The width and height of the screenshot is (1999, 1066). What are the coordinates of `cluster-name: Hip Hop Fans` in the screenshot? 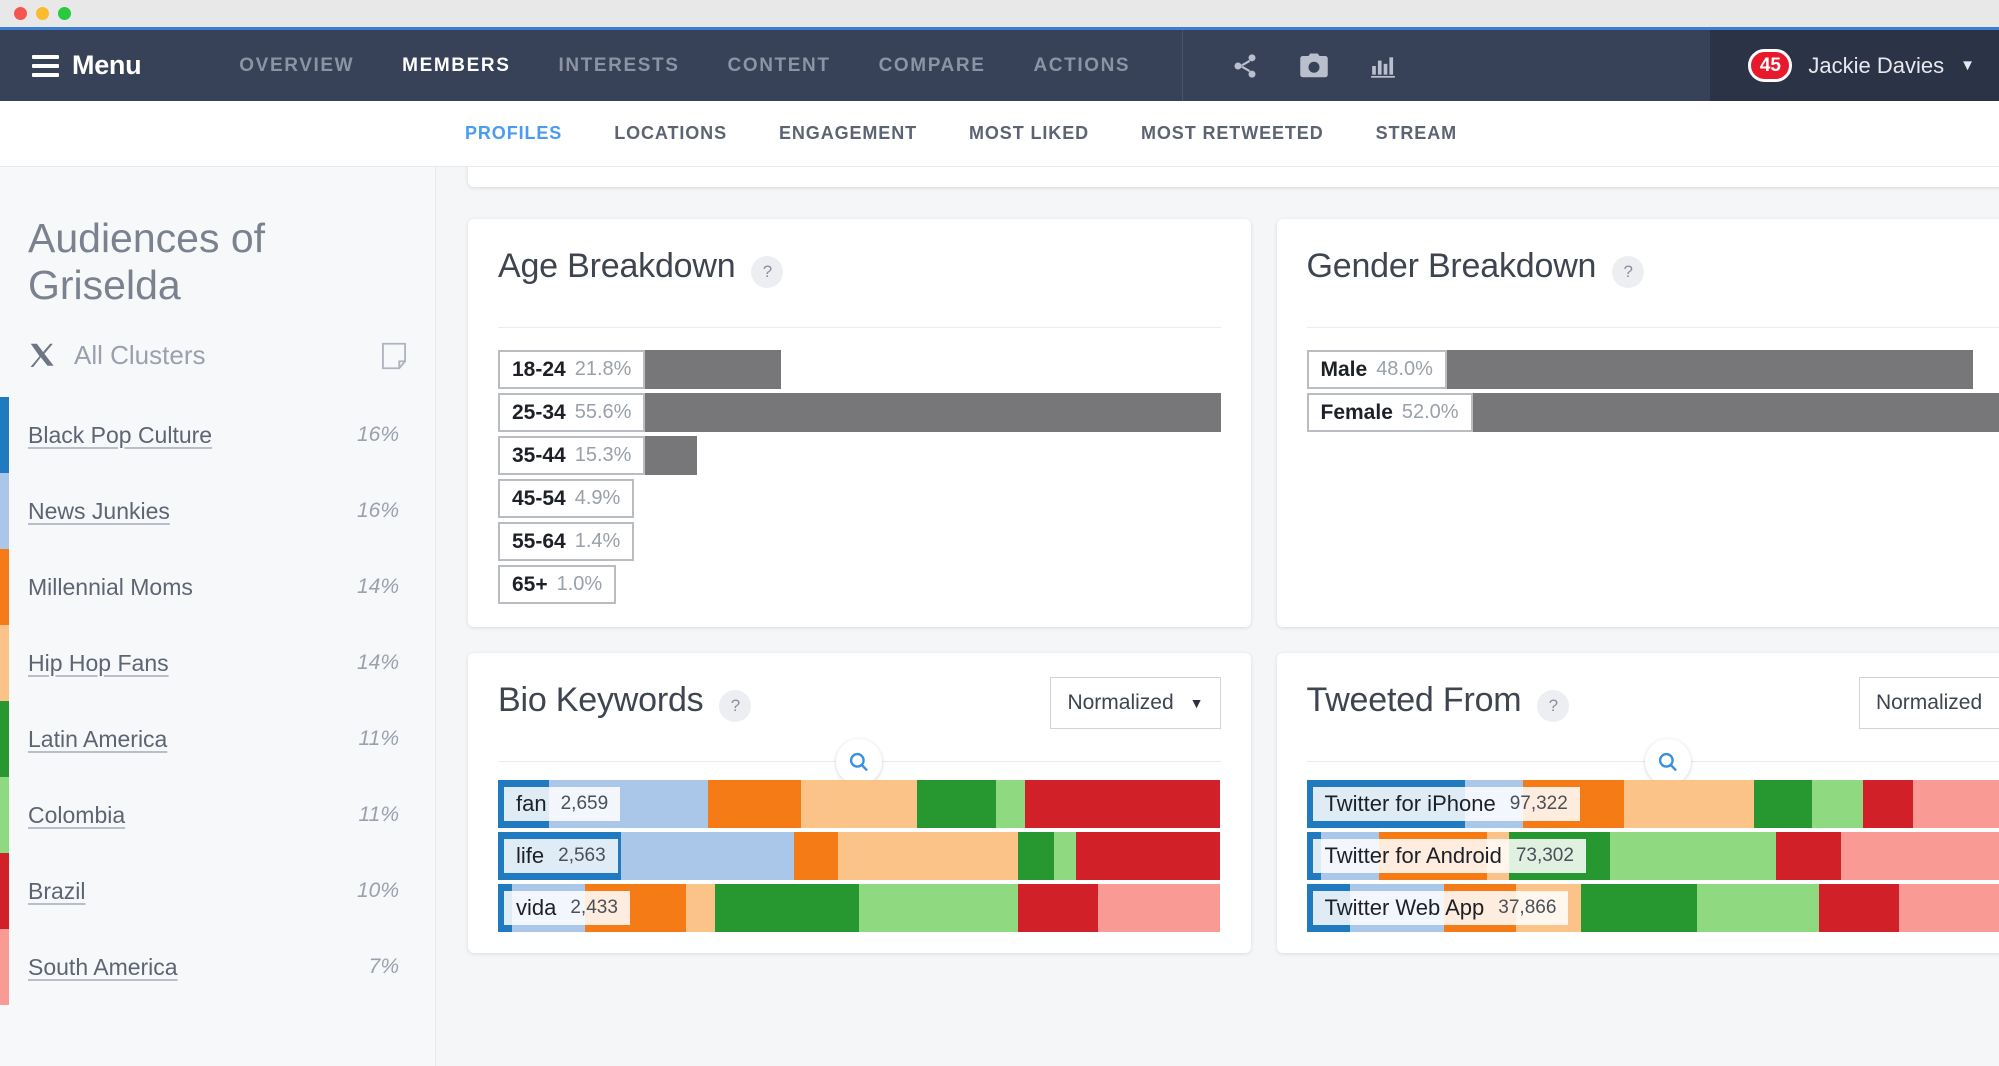 It's located at (98, 662).